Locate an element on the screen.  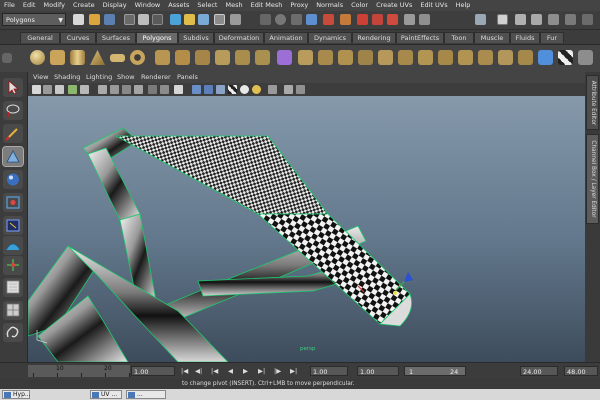
move-manipulator-x-arrow is located at coordinates (408, 277).